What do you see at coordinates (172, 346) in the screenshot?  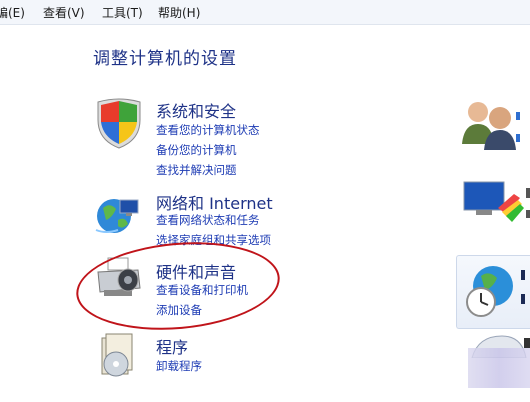 I see `category-title-programs: 程序` at bounding box center [172, 346].